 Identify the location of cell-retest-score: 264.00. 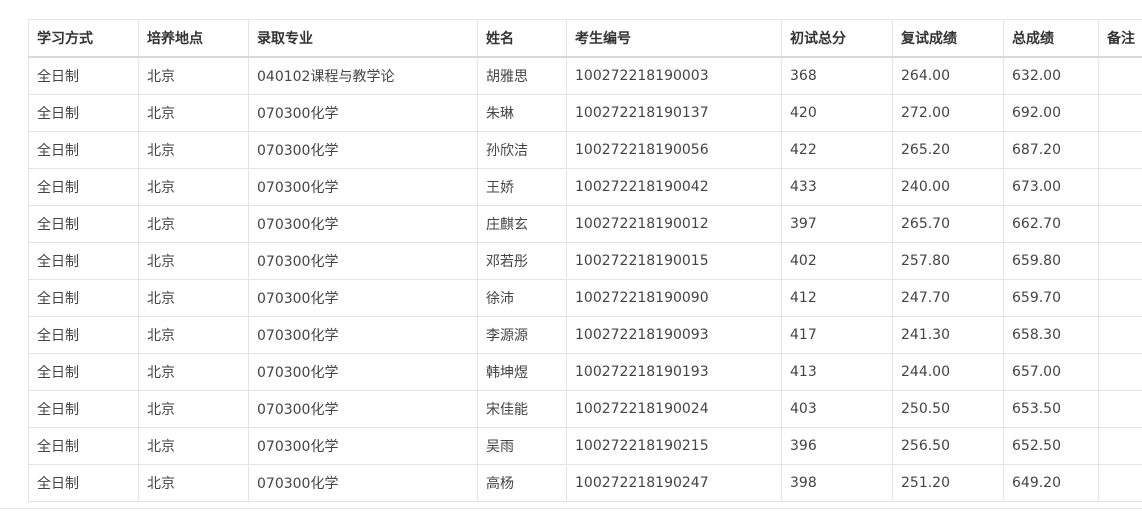
(948, 75).